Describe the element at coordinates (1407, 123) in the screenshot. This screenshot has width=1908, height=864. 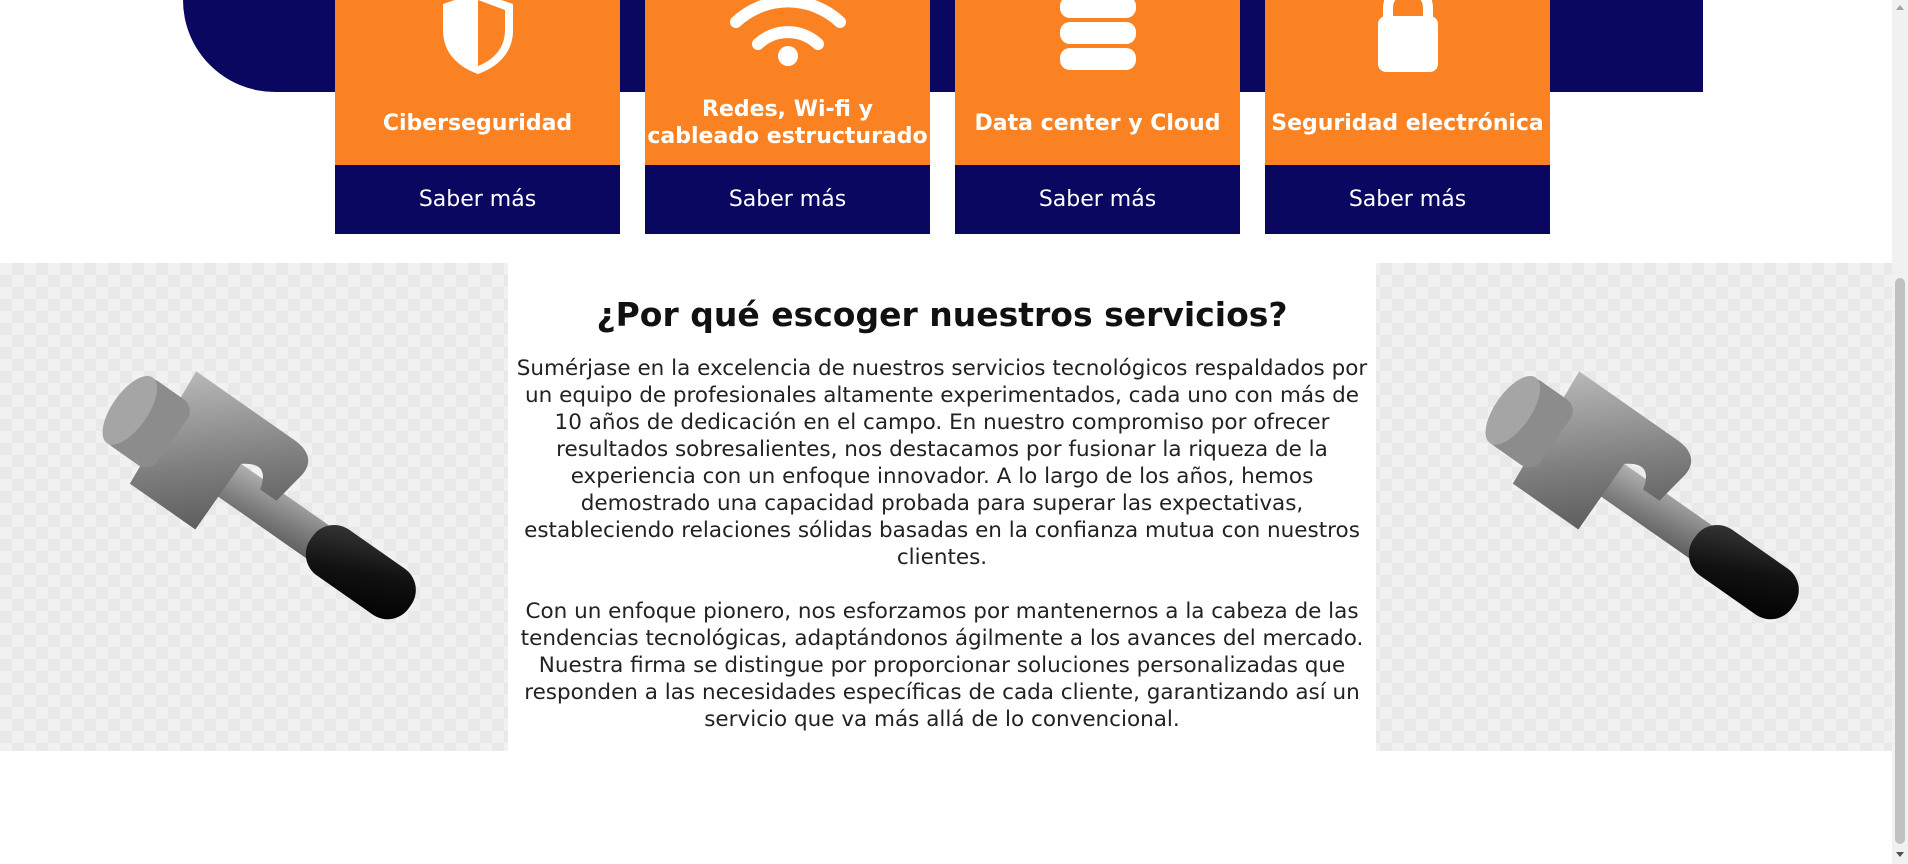
I see `service-title: Seguridad electrónica` at that location.